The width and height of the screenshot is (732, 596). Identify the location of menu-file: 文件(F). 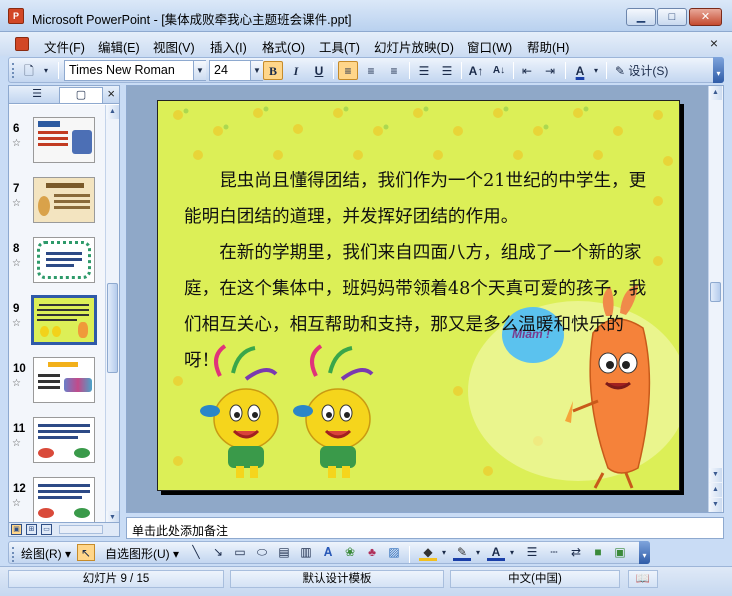
(64, 46).